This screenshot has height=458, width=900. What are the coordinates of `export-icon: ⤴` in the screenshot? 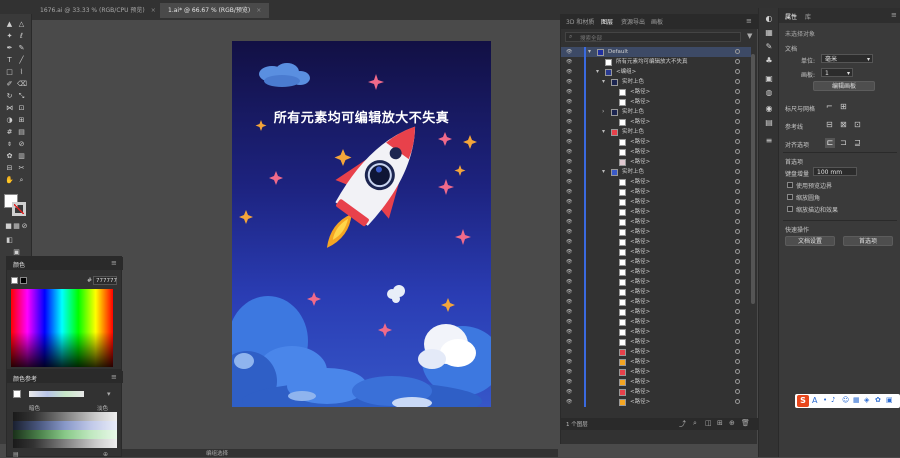 It's located at (682, 424).